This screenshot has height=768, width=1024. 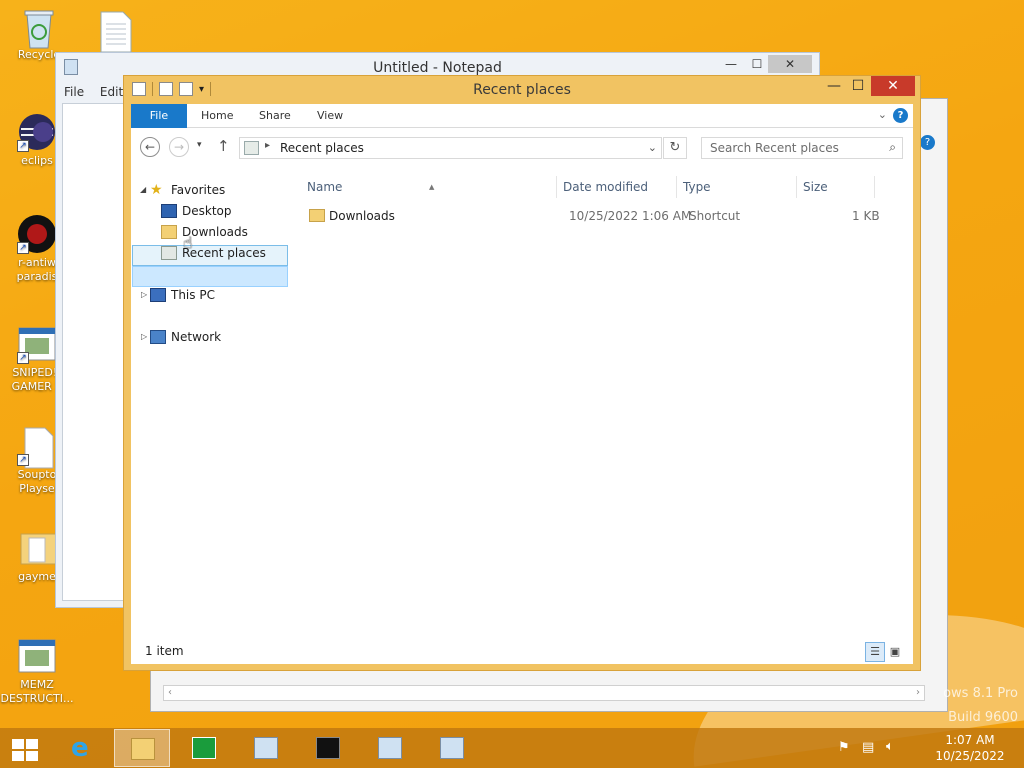 What do you see at coordinates (199, 145) in the screenshot?
I see `recent-locations-dropdown-icon: ▾` at bounding box center [199, 145].